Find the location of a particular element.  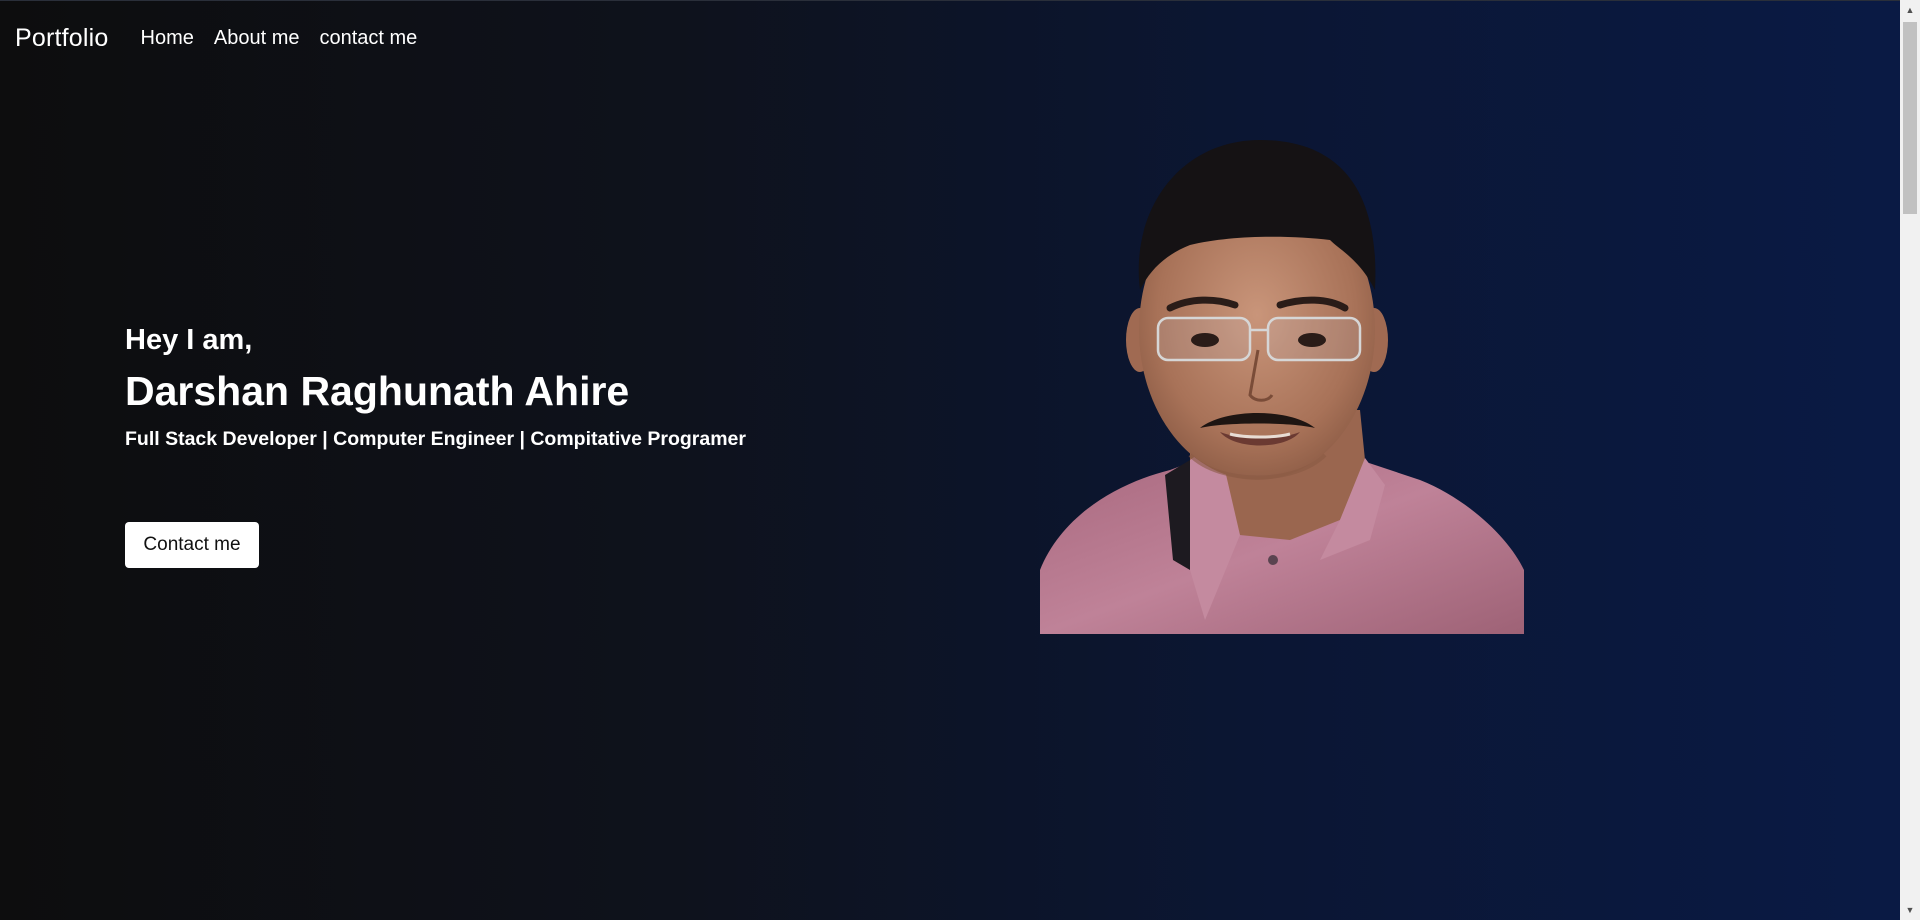

scroll-down-arrow-icon: ▼ is located at coordinates (1910, 910).